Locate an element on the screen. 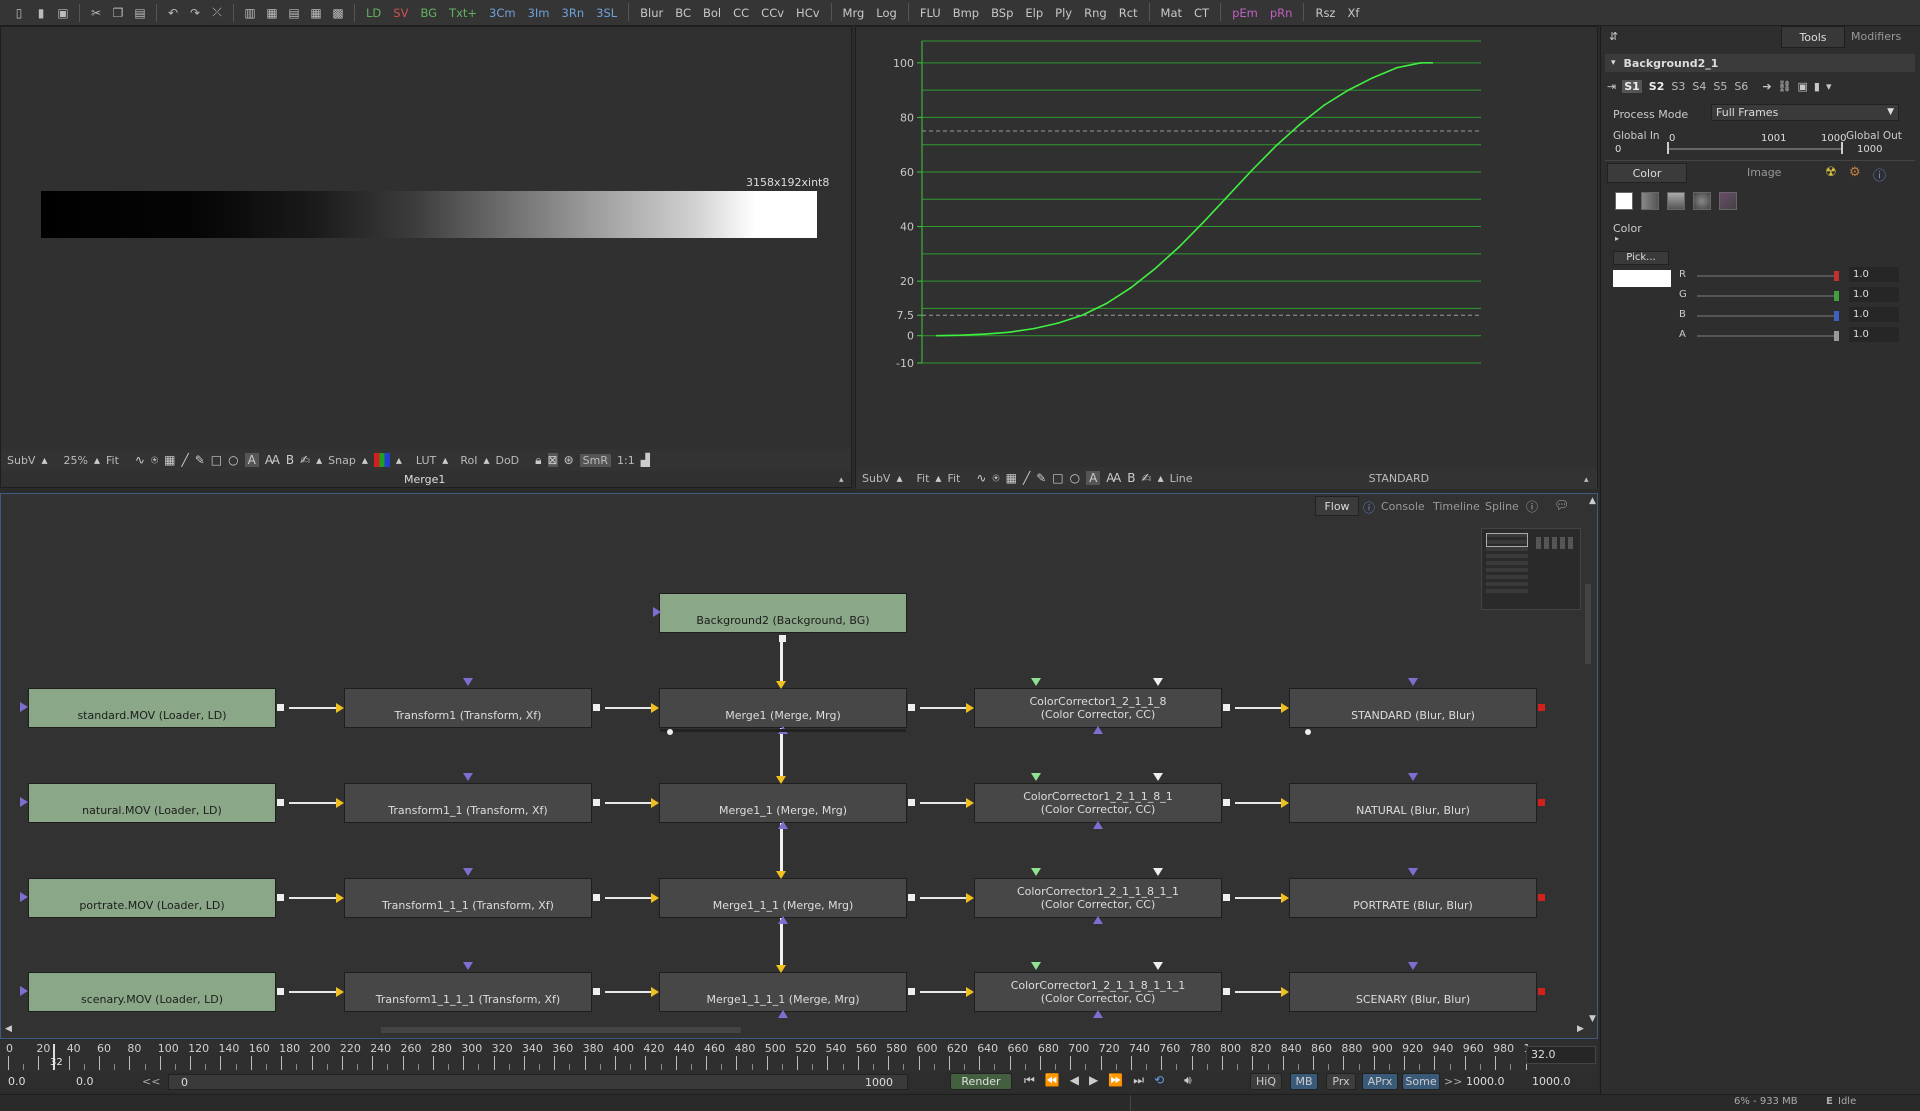 Image resolution: width=1920 pixels, height=1111 pixels. snap-button: Snap is located at coordinates (342, 460).